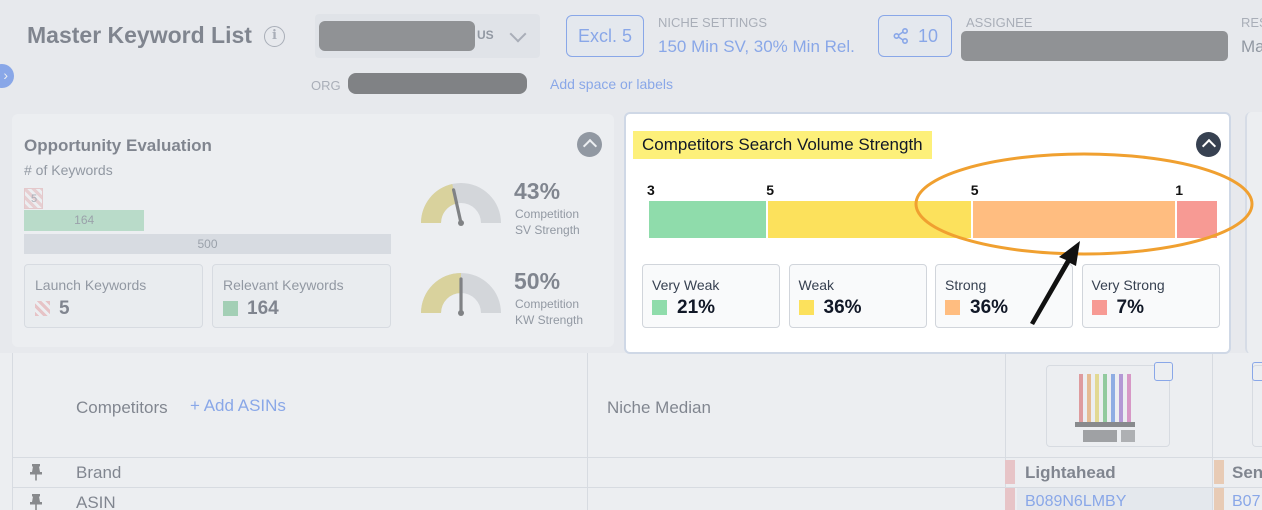 This screenshot has width=1262, height=510. Describe the element at coordinates (547, 304) in the screenshot. I see `kw-strength-caption-1: Competition` at that location.